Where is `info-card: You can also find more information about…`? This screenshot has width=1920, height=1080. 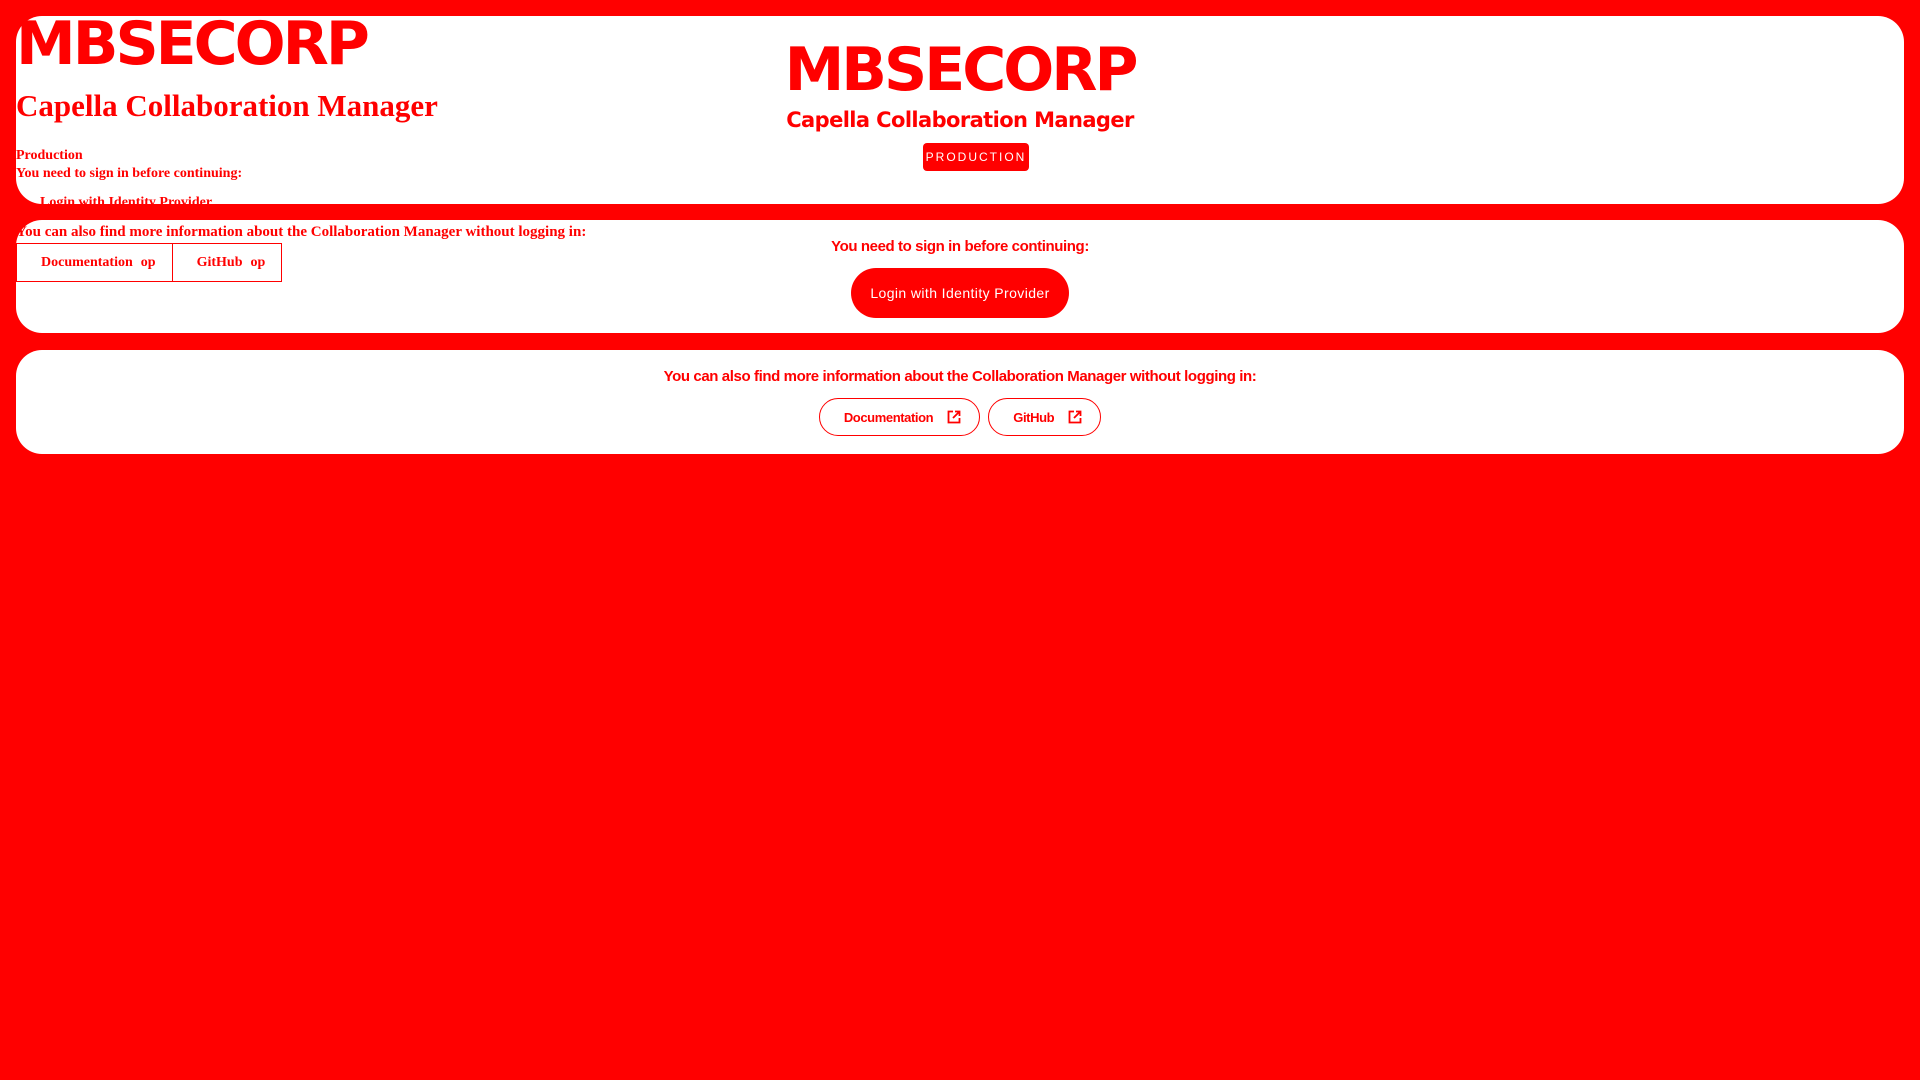
info-card: You can also find more information about… is located at coordinates (960, 402).